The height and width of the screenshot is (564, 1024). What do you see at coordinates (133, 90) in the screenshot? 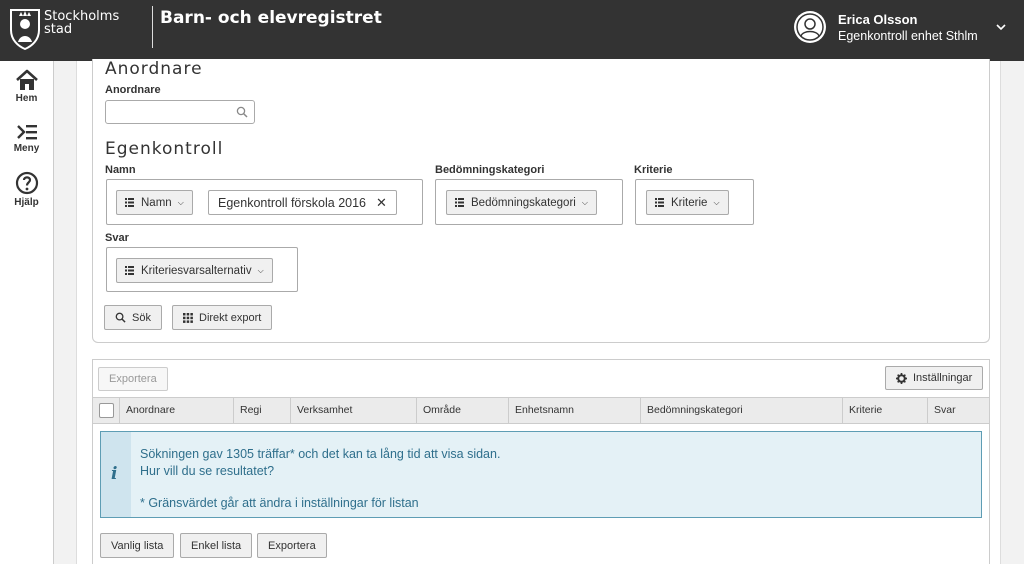
I see `anordnare-field-label: Anordnare` at bounding box center [133, 90].